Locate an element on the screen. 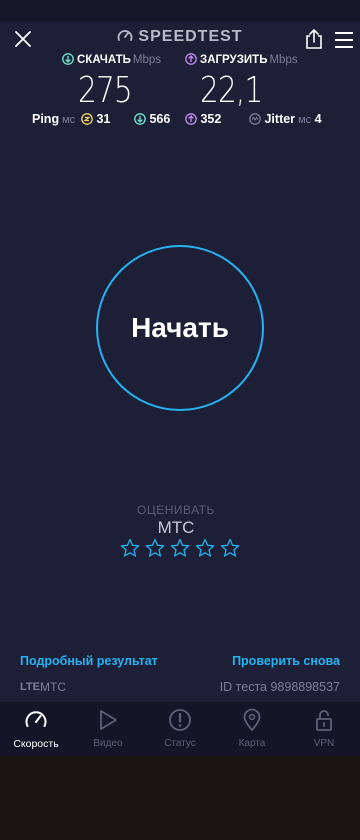  upload-label-text: ЗАГРУЗИТЬ is located at coordinates (234, 60).